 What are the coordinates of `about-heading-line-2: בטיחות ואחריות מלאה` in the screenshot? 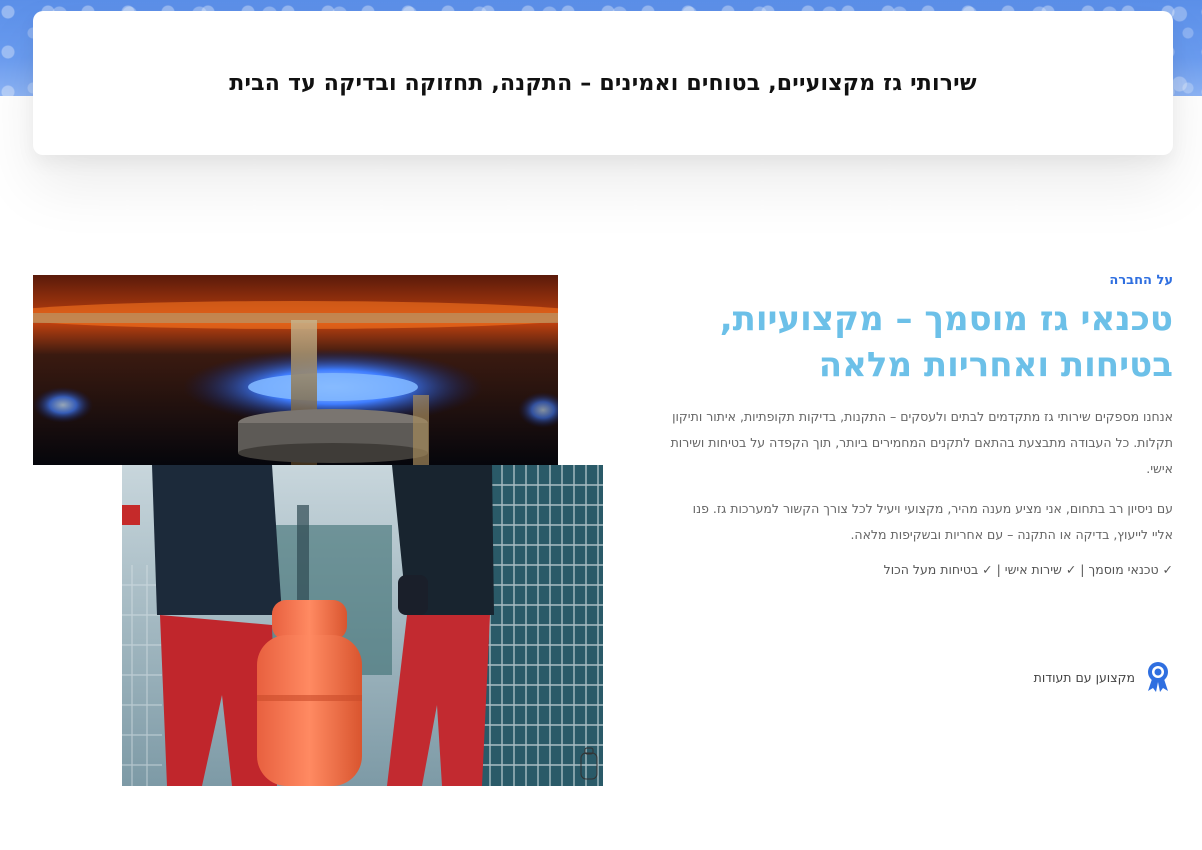 It's located at (995, 365).